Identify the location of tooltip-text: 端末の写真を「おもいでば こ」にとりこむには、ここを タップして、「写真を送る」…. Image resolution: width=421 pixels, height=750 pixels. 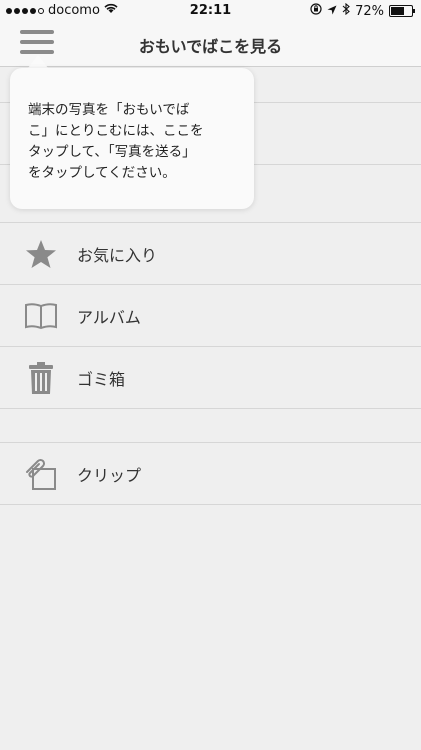
(116, 141).